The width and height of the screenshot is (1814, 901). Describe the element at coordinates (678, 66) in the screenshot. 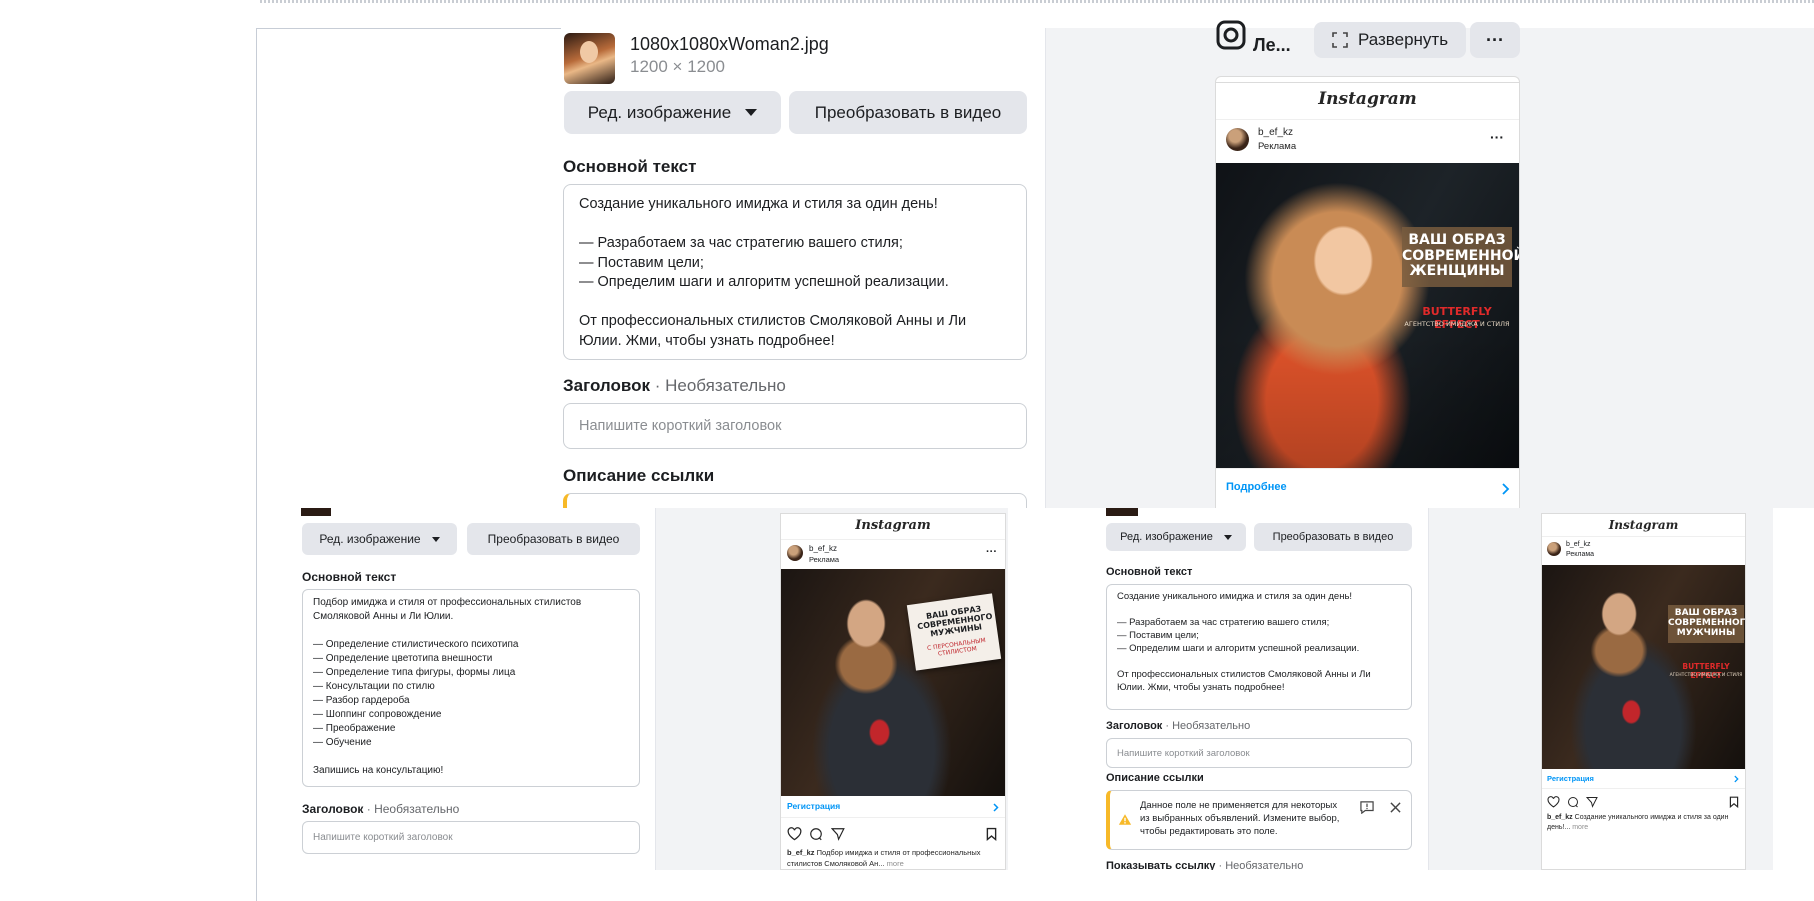

I see `file-dimensions: 1200 × 1200` at that location.